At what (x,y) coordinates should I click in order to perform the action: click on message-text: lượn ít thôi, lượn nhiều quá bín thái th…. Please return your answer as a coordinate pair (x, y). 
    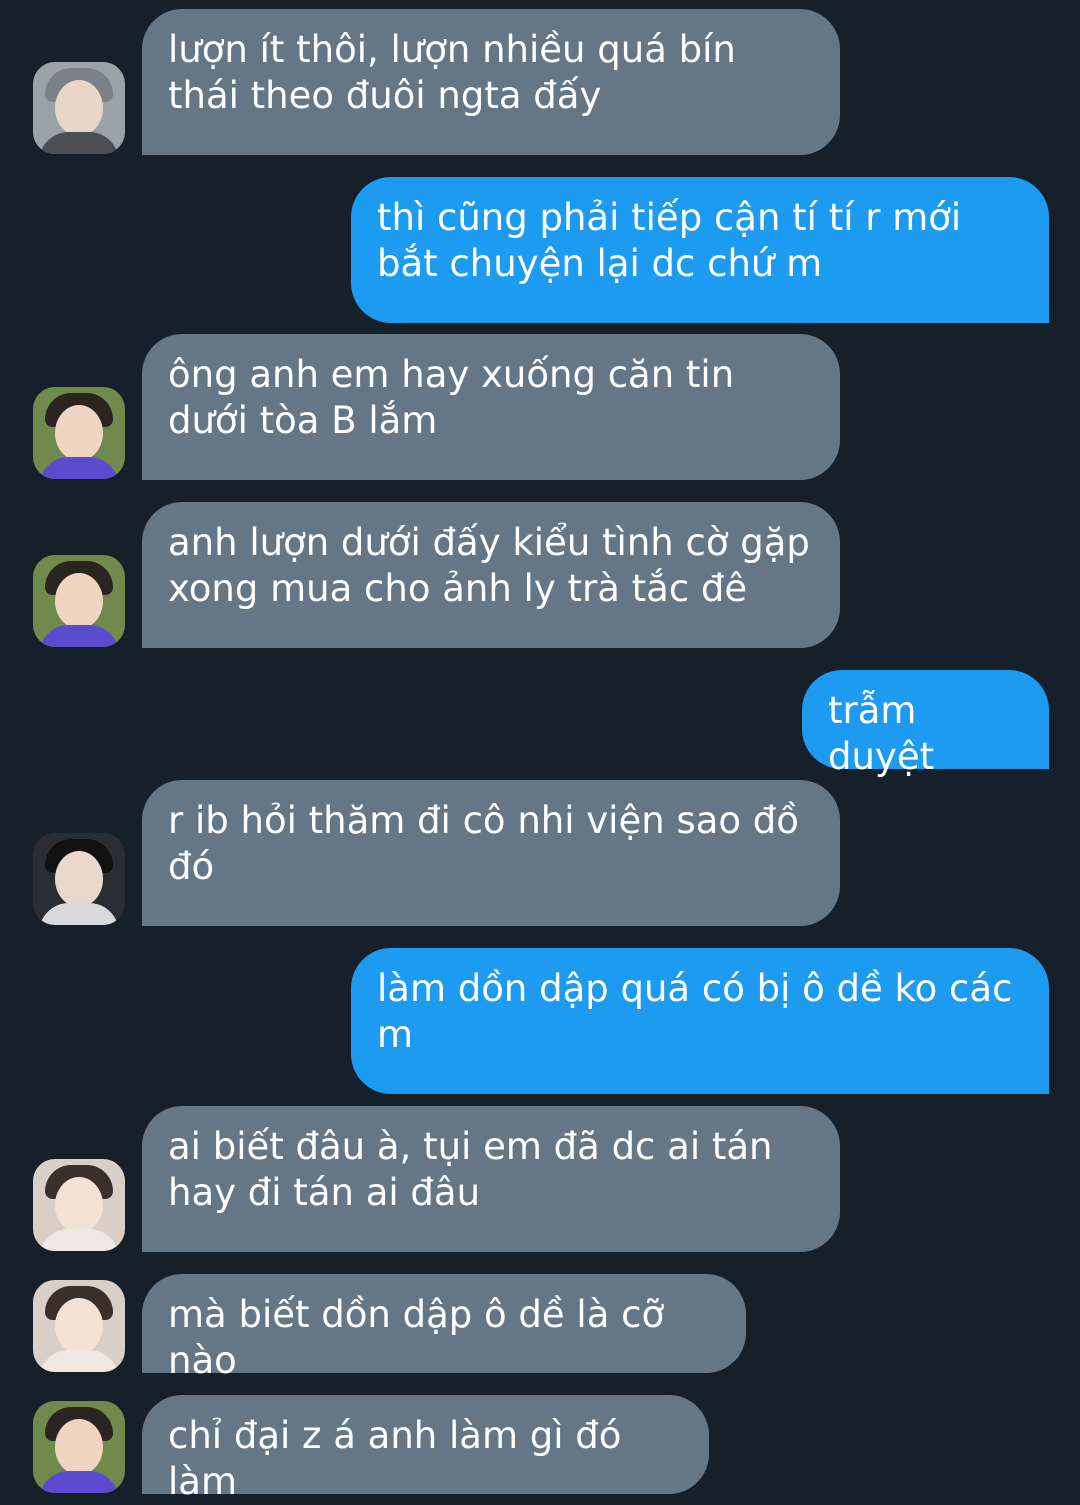
    Looking at the image, I should click on (452, 72).